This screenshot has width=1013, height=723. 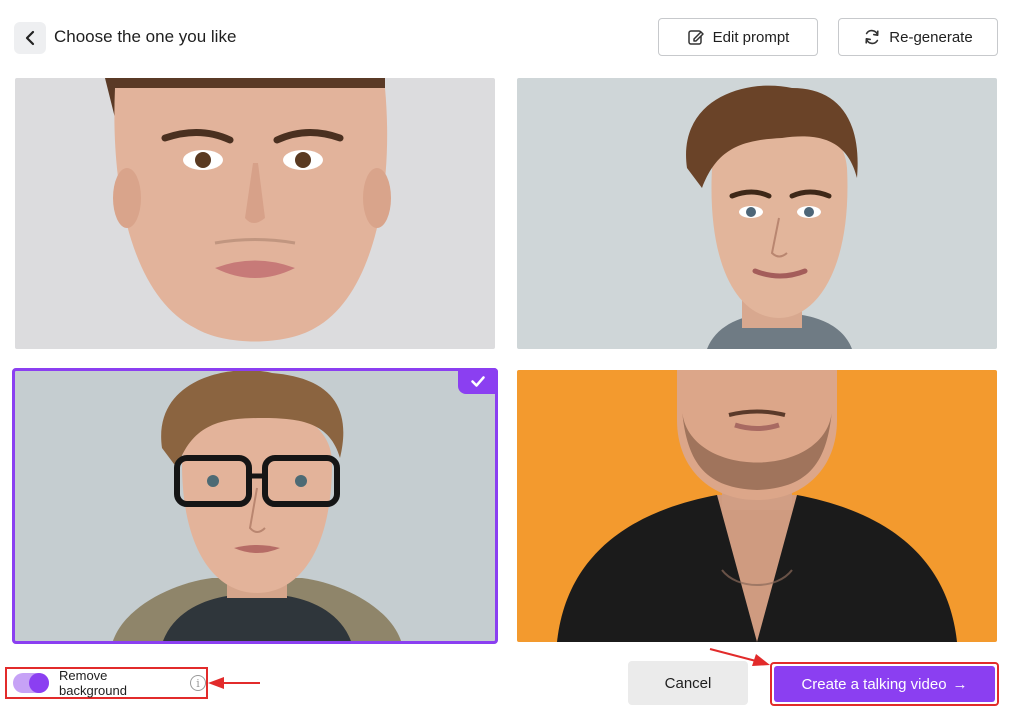 I want to click on cancel-button: Cancel, so click(x=688, y=683).